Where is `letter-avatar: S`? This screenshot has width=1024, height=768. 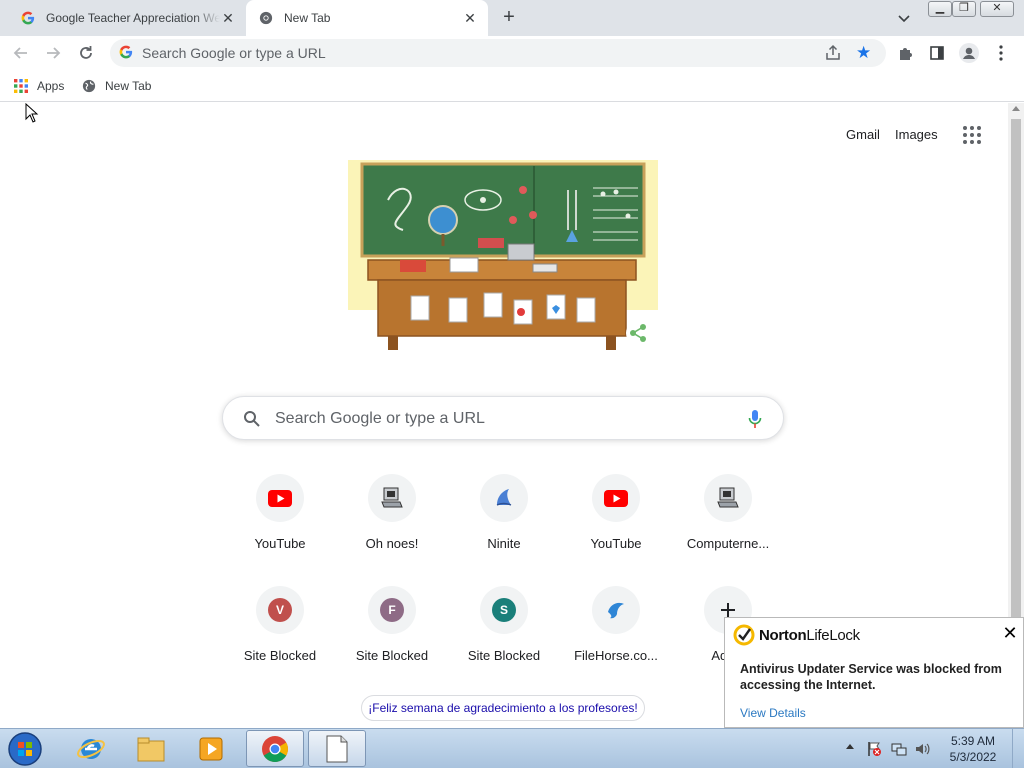
letter-avatar: S is located at coordinates (504, 610).